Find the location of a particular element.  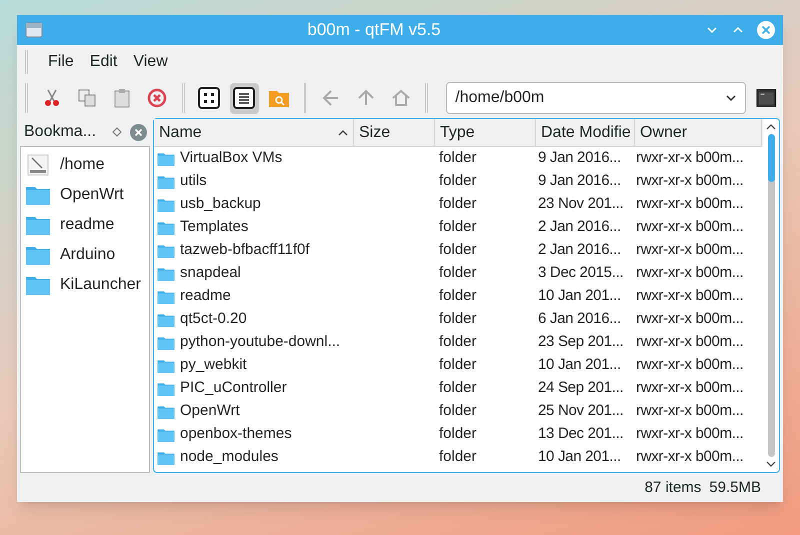

back-icon is located at coordinates (330, 98).